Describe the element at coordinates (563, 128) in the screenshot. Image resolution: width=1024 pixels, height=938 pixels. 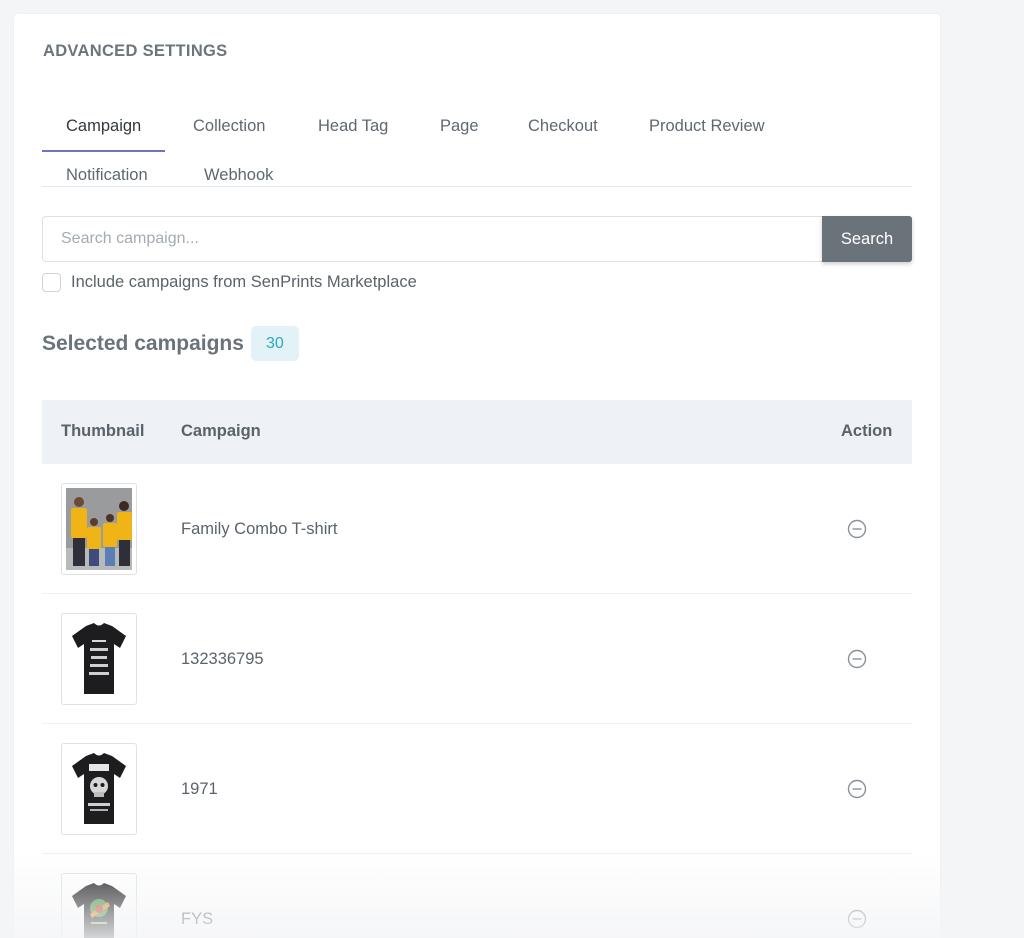
I see `tab-checkout: Checkout` at that location.